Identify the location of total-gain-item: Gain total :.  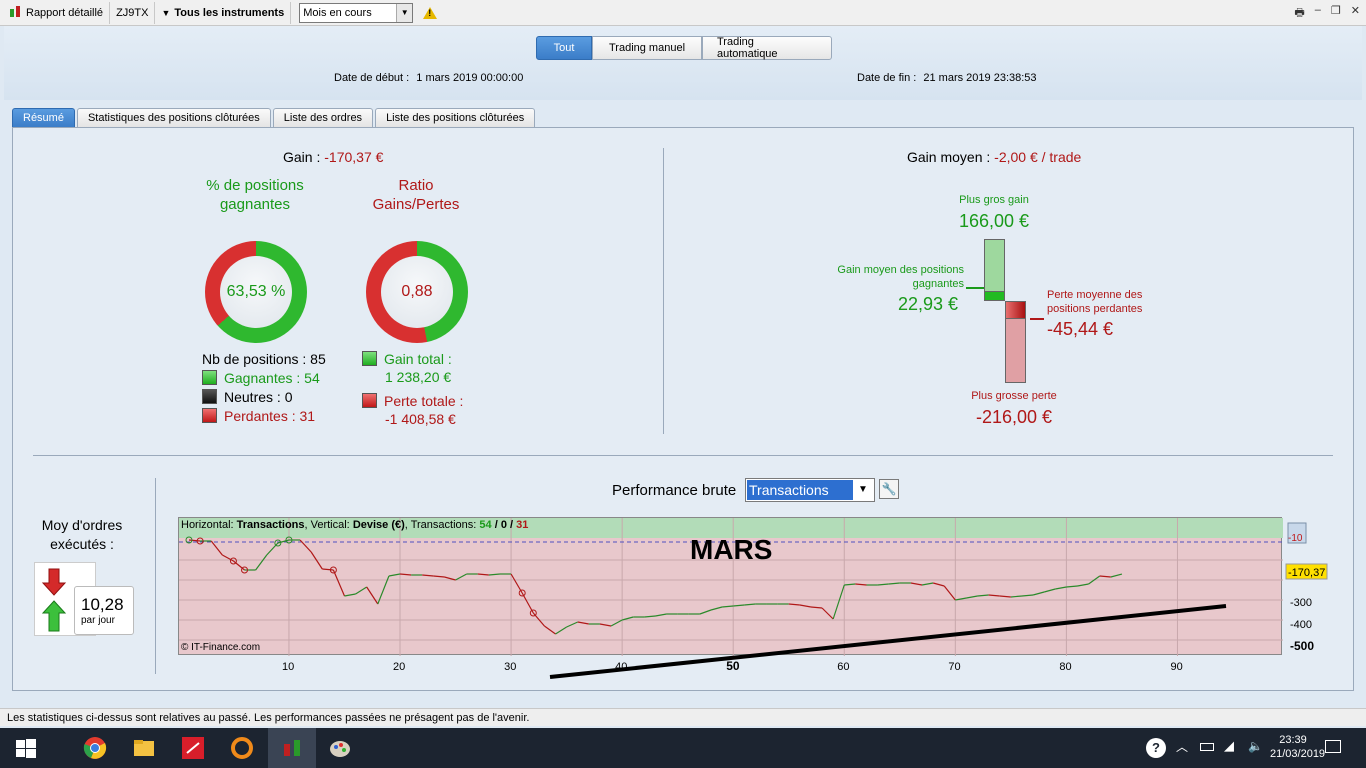
(412, 359).